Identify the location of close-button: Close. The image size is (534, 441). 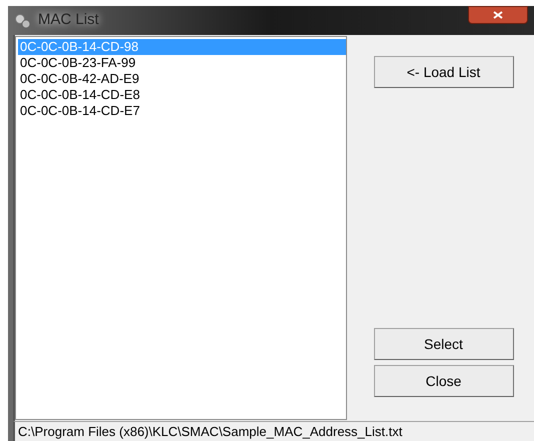
(444, 381).